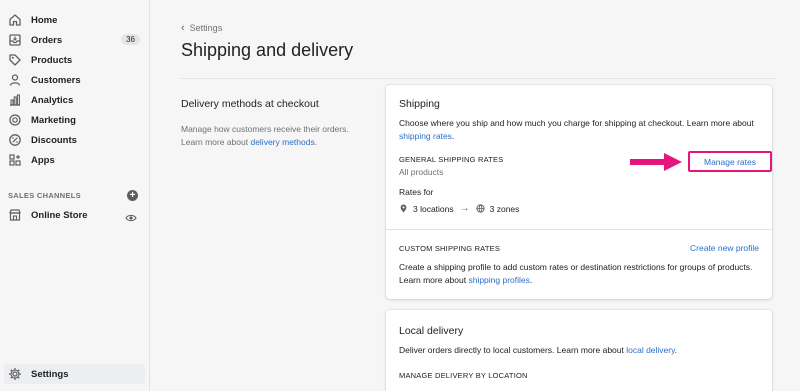 The image size is (800, 391). What do you see at coordinates (267, 50) in the screenshot?
I see `page-title: Shipping and delivery` at bounding box center [267, 50].